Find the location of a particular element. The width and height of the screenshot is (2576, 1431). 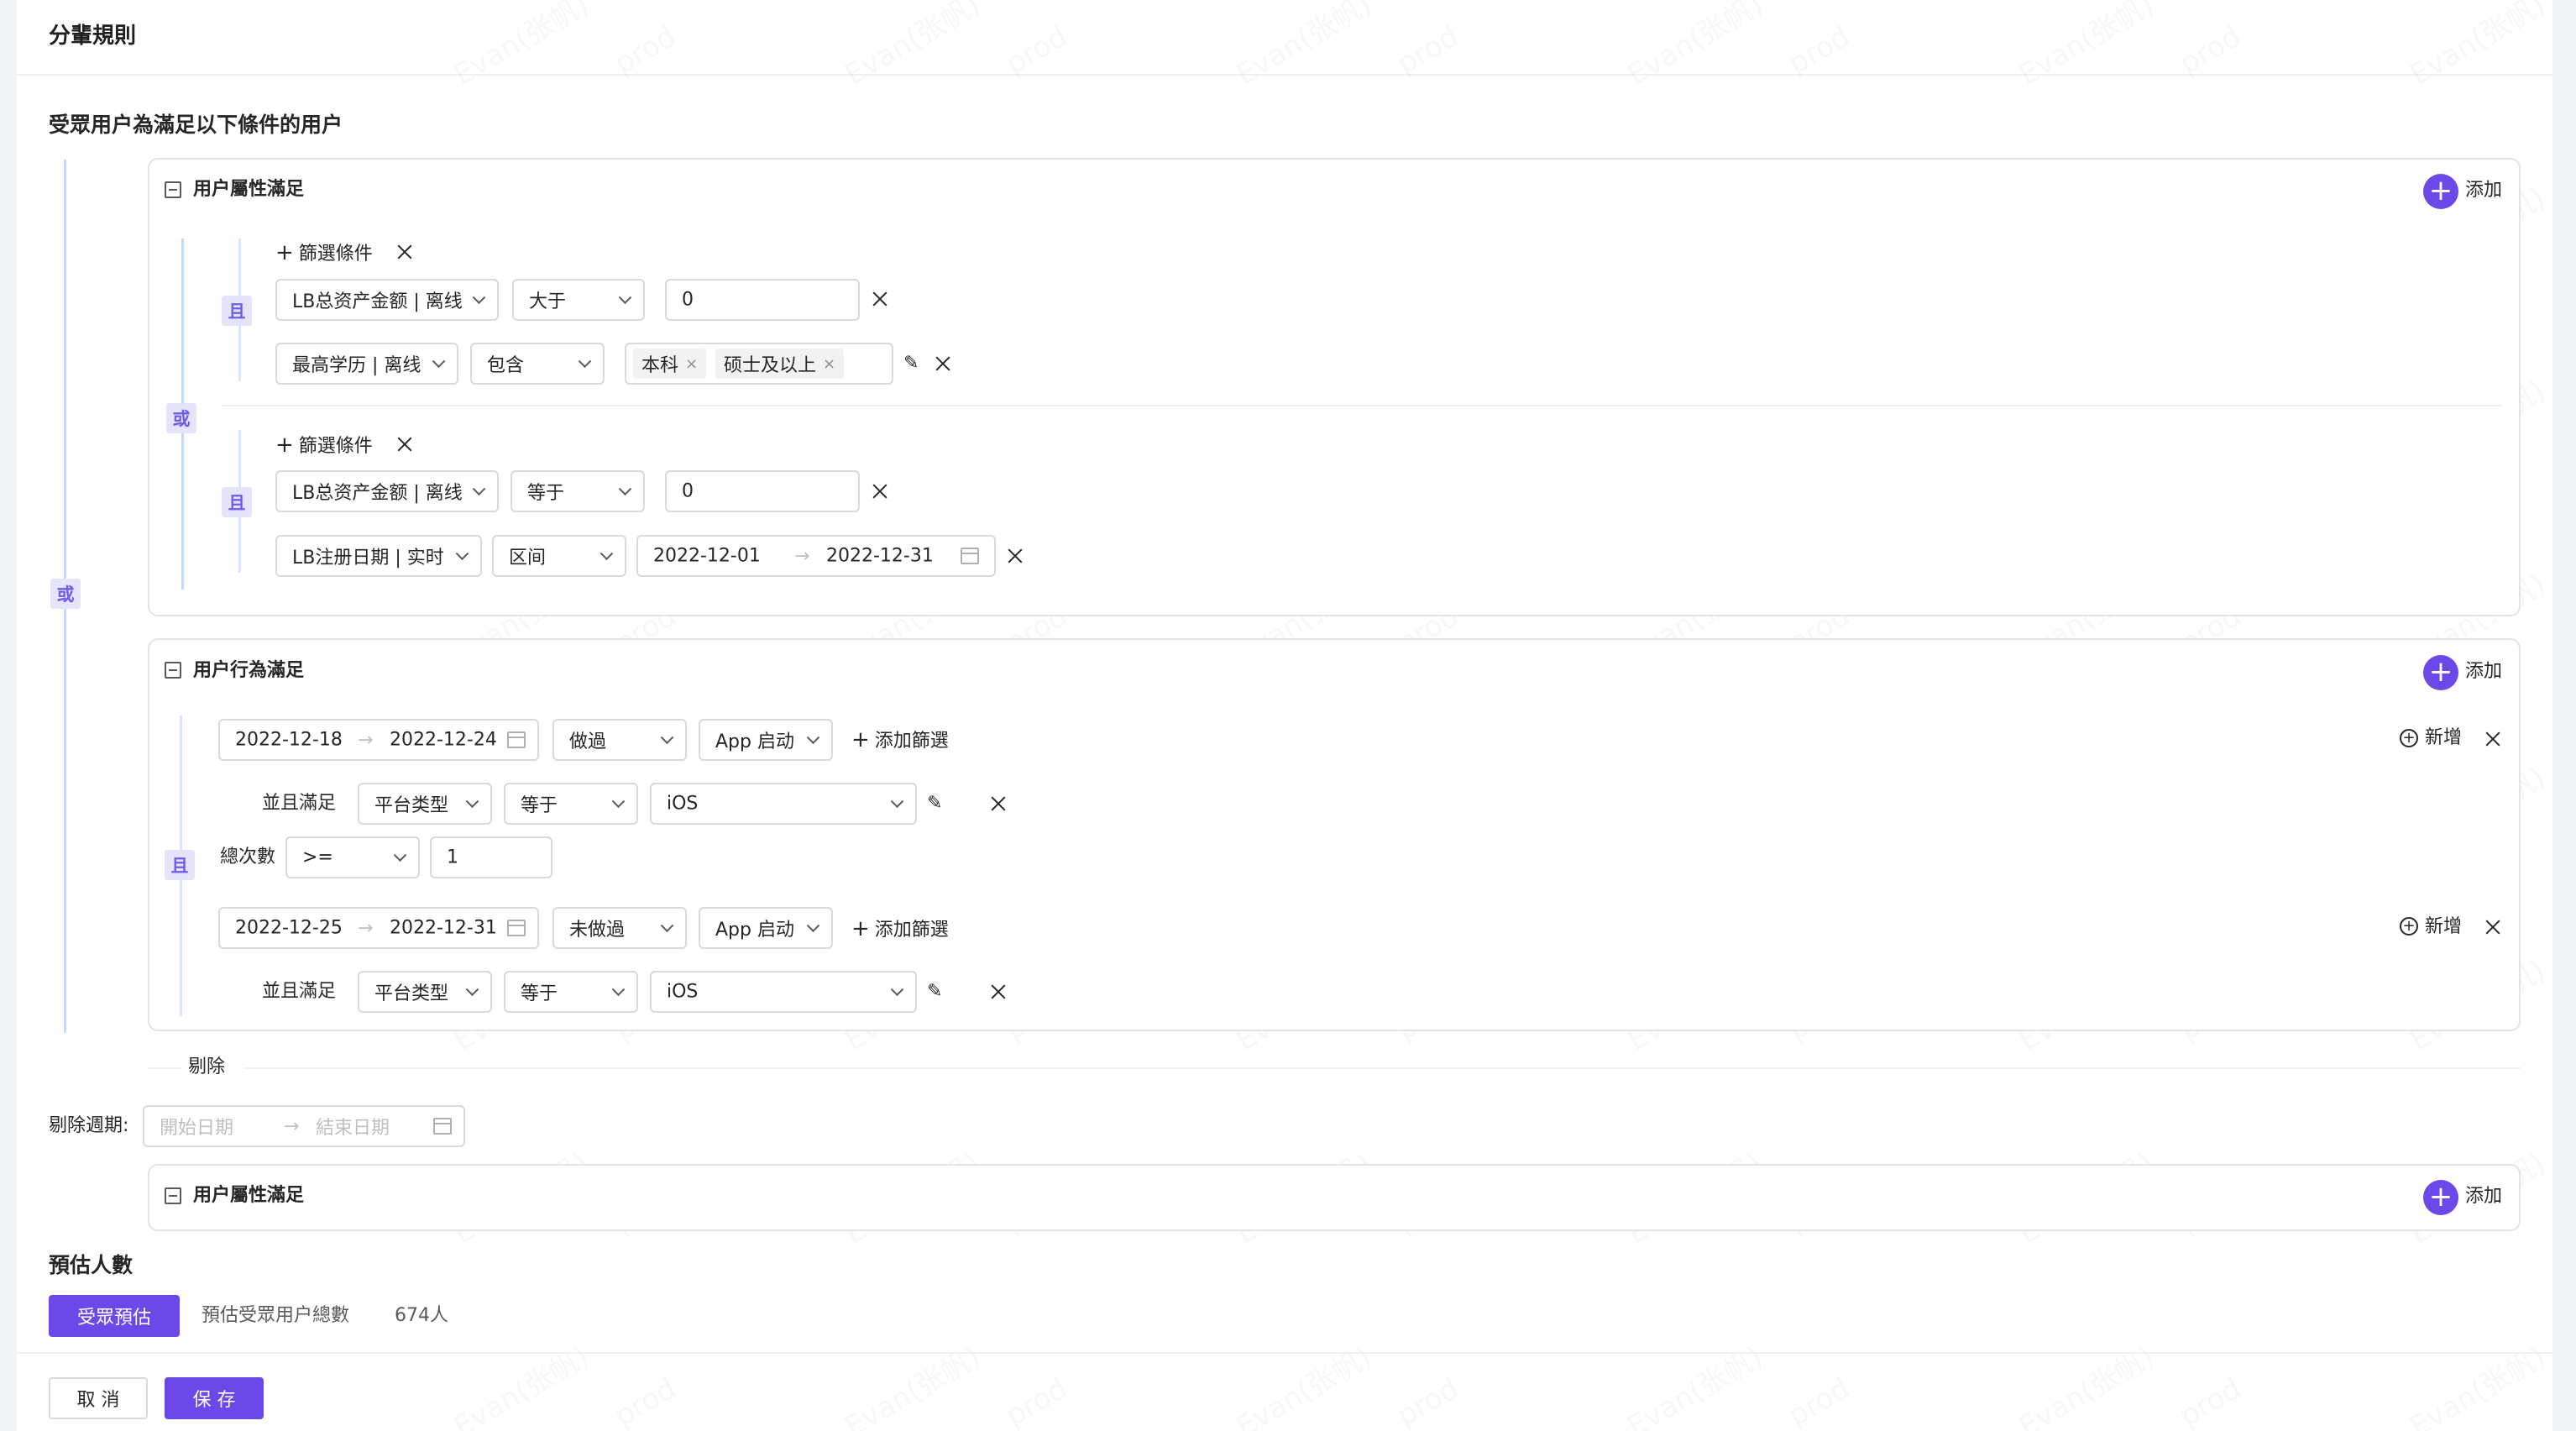

behavior-add-label: 添加 is located at coordinates (2484, 672).